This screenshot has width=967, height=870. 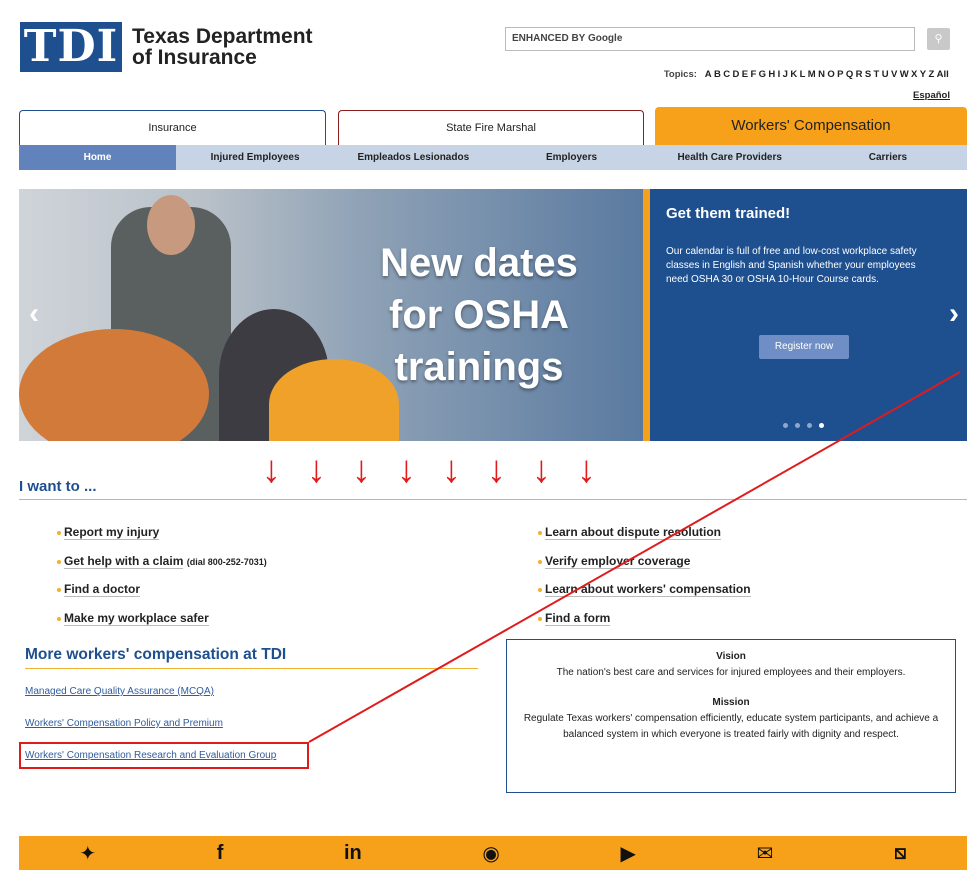 What do you see at coordinates (124, 723) in the screenshot?
I see `link-policy-premium: Workers' Compensation Policy and Premium` at bounding box center [124, 723].